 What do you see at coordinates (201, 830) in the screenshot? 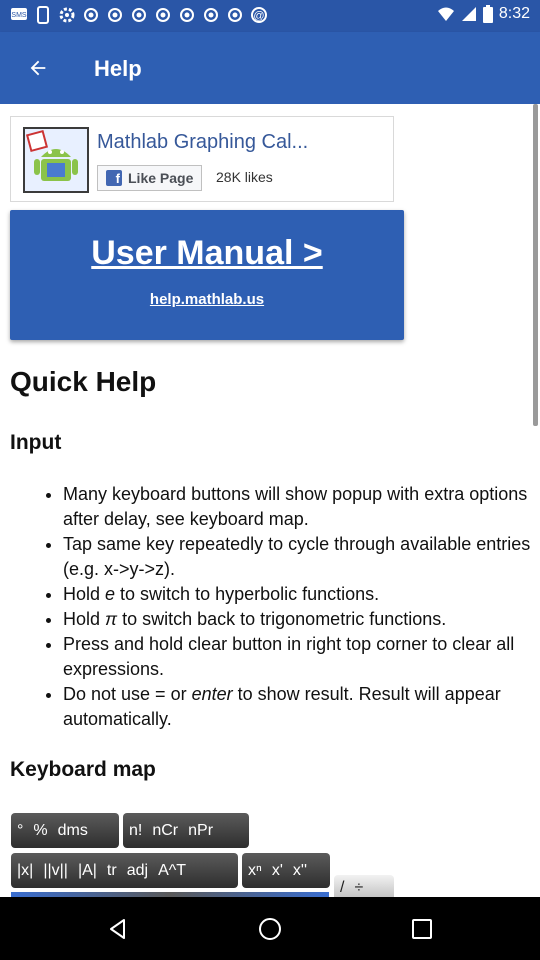
I see `key-label: nPr` at bounding box center [201, 830].